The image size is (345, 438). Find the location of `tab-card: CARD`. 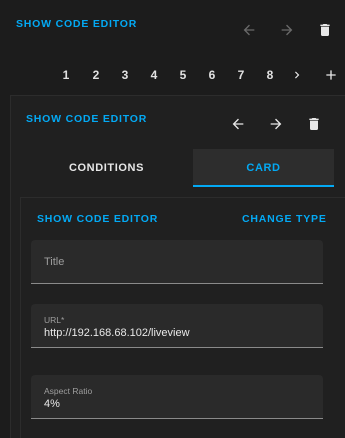

tab-card: CARD is located at coordinates (263, 168).